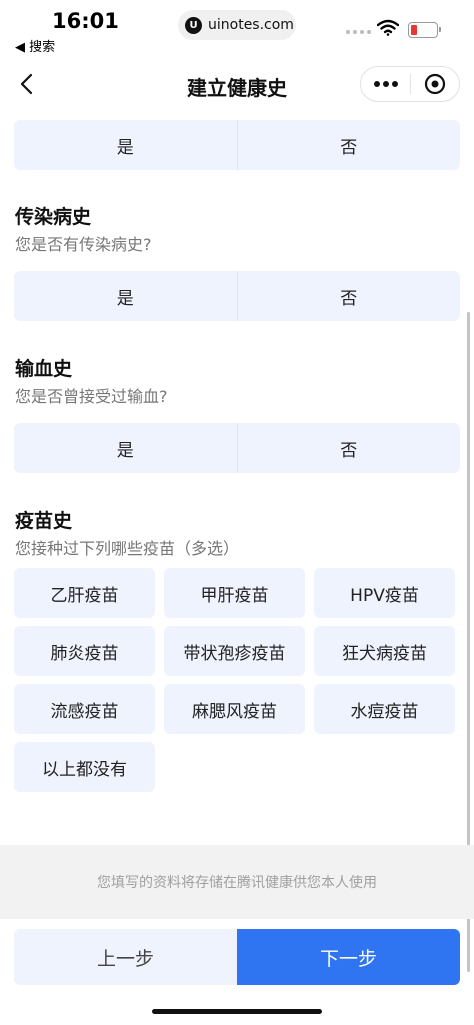  Describe the element at coordinates (384, 709) in the screenshot. I see `vaccine-option-varicella: 水痘疫苗` at that location.